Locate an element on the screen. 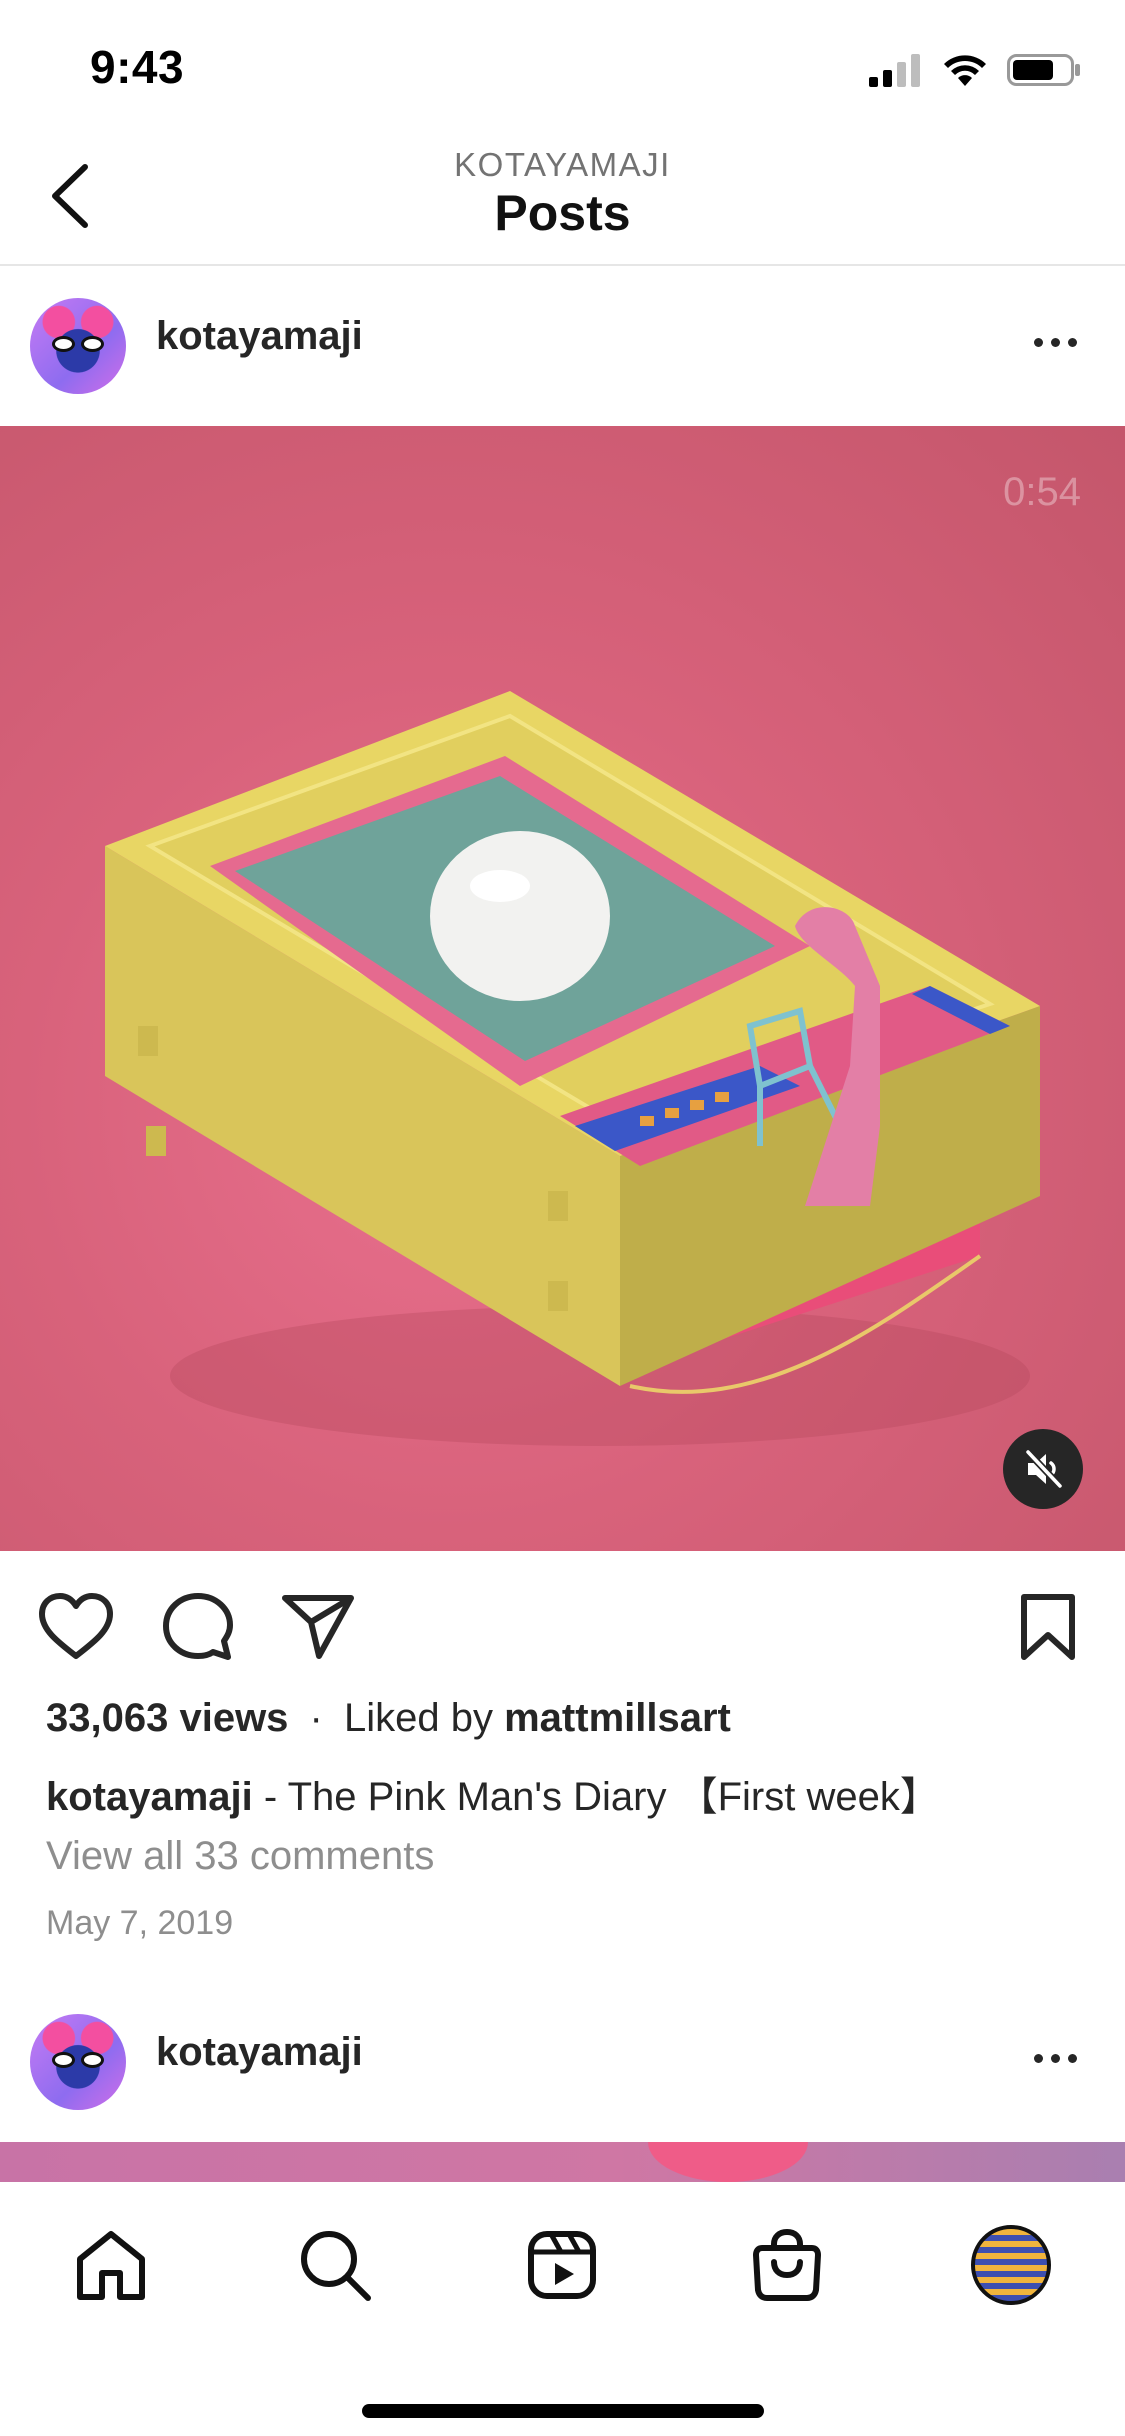 This screenshot has height=2436, width=1125. tab-home is located at coordinates (111, 2265).